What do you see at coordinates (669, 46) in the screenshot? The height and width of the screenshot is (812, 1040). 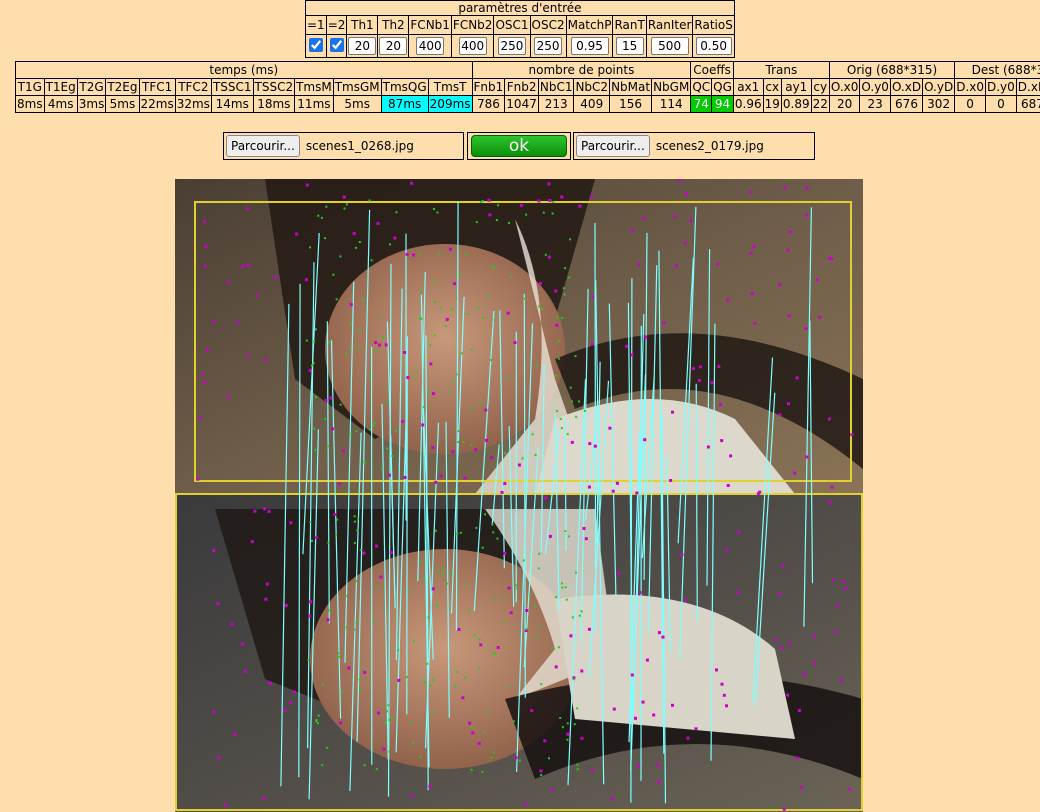 I see `raniter-input` at bounding box center [669, 46].